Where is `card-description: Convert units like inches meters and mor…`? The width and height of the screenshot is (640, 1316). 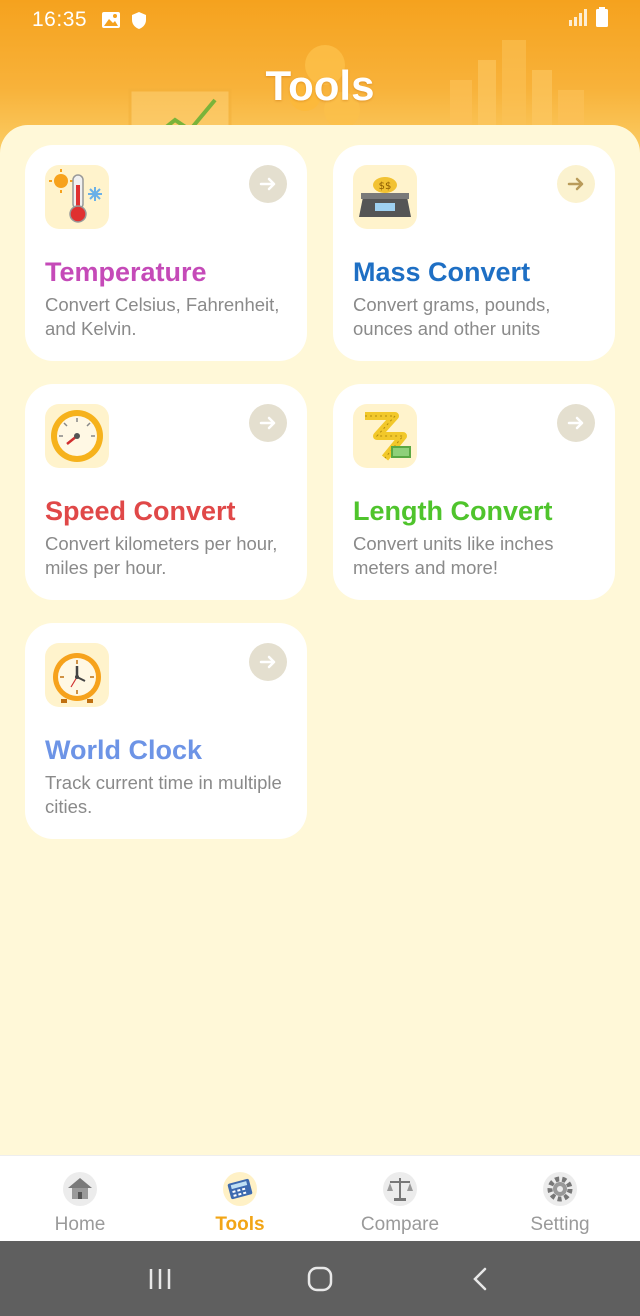 card-description: Convert units like inches meters and mor… is located at coordinates (453, 555).